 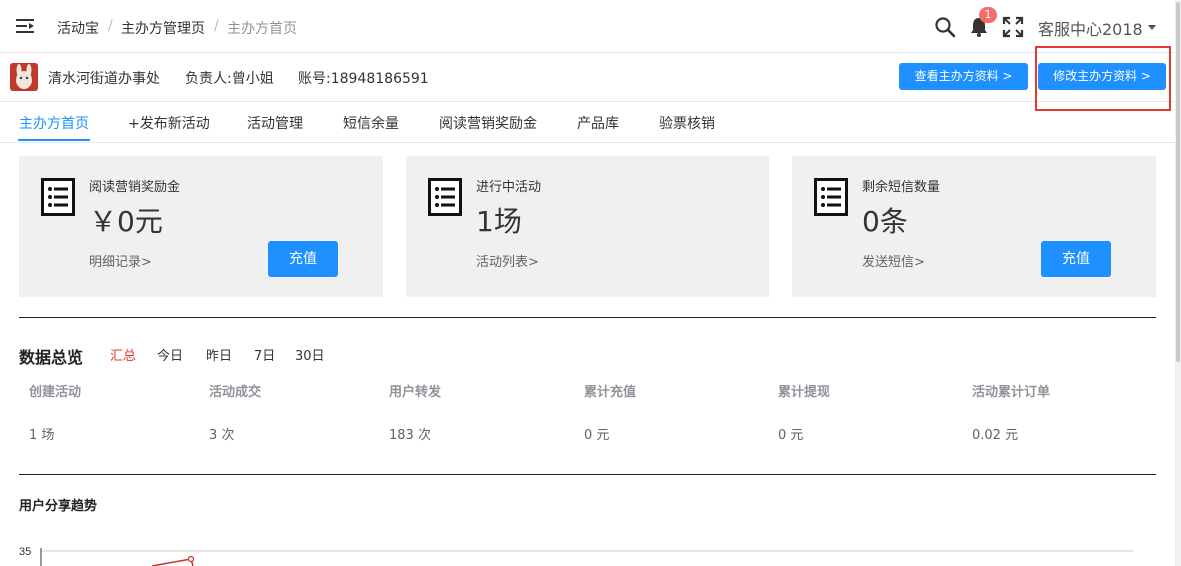 What do you see at coordinates (78, 28) in the screenshot?
I see `breadcrumb-item-home: 活动宝` at bounding box center [78, 28].